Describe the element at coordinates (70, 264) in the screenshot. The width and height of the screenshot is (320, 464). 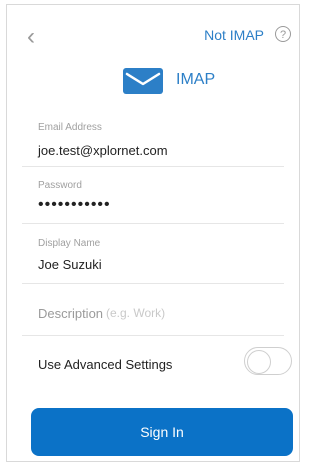
I see `display-name-field: Joe Suzuki` at that location.